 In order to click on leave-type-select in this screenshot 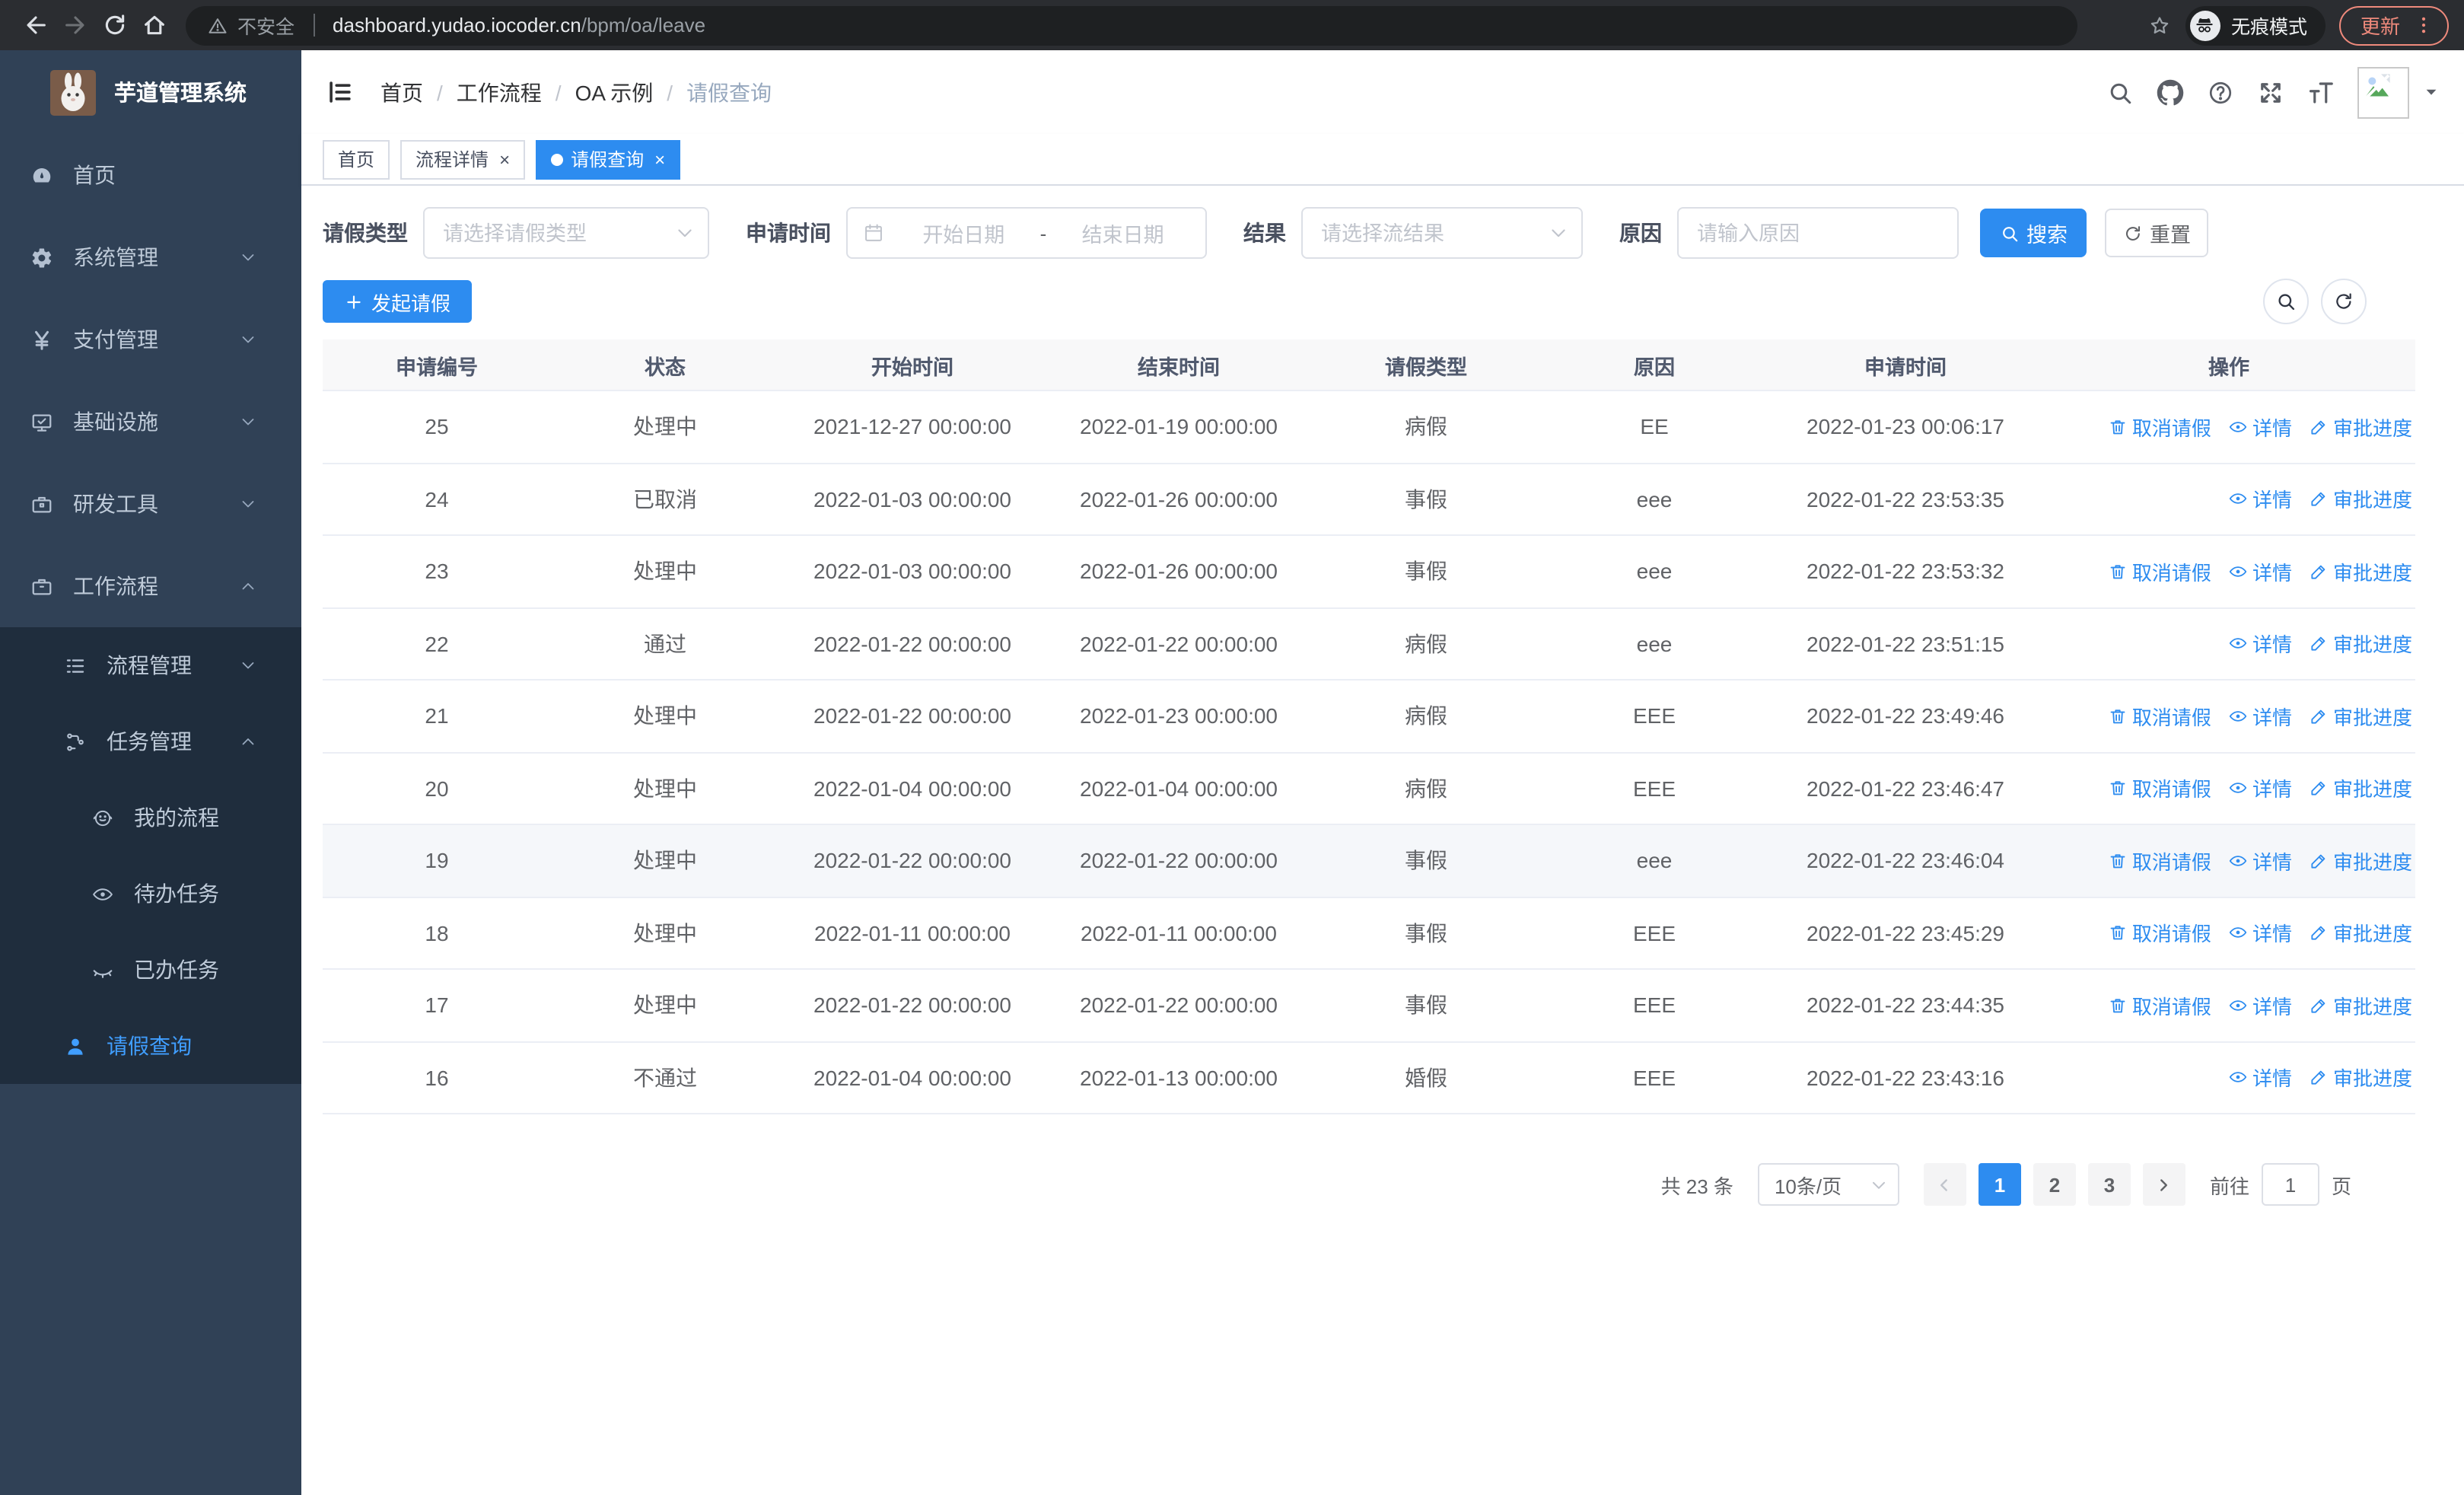, I will do `click(566, 233)`.